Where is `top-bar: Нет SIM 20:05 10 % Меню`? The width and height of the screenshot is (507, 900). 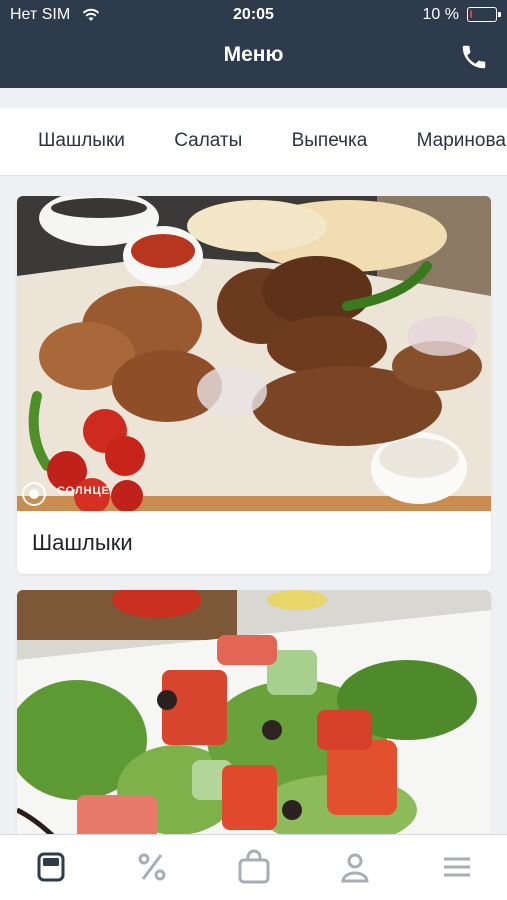
top-bar: Нет SIM 20:05 10 % Меню is located at coordinates (253, 44).